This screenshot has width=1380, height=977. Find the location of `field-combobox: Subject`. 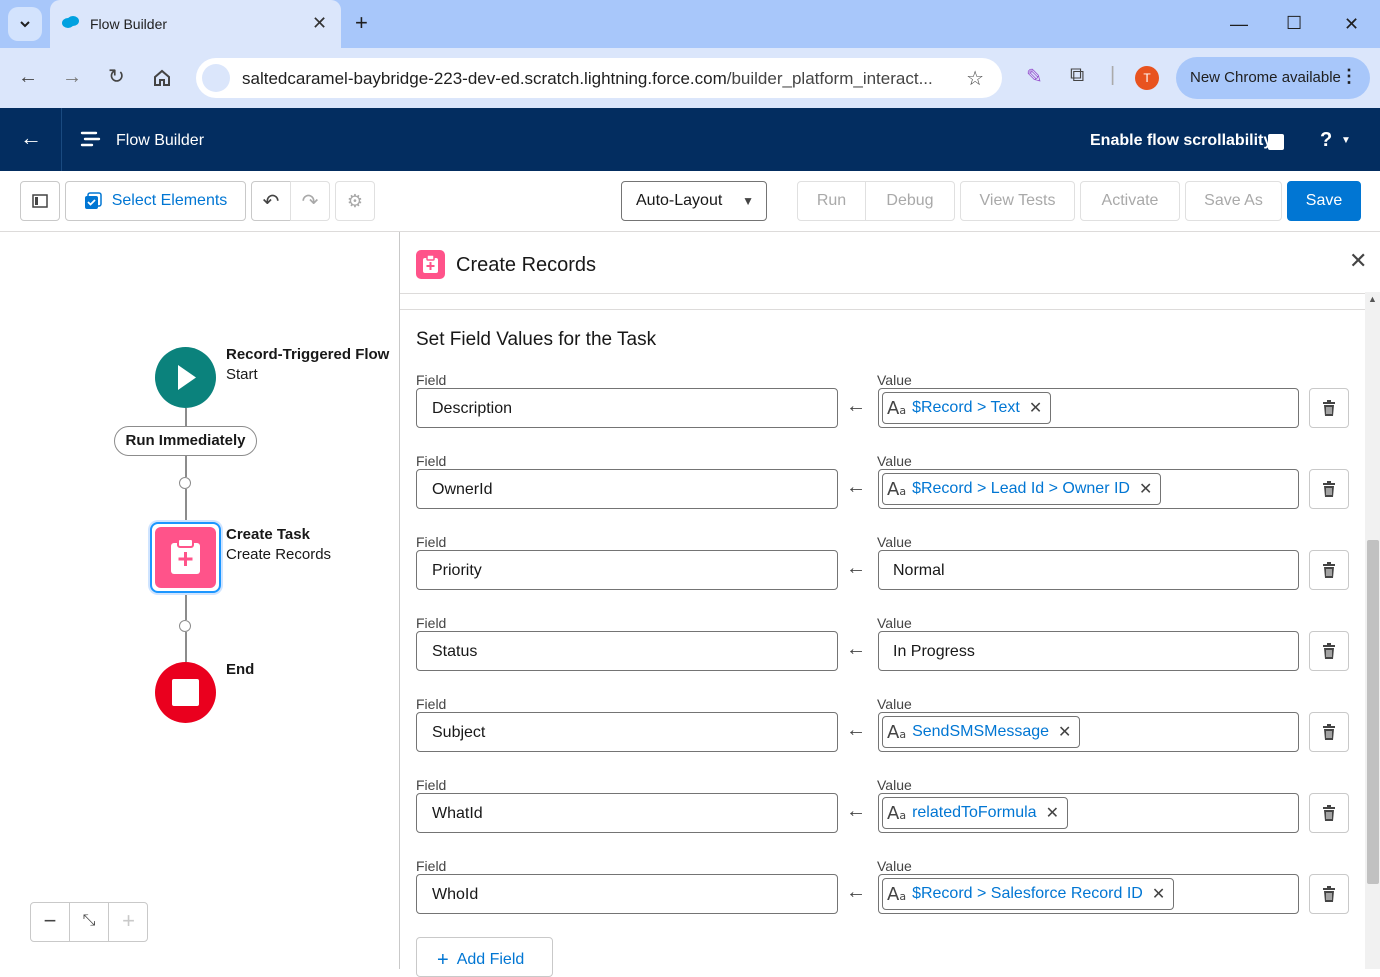

field-combobox: Subject is located at coordinates (627, 732).